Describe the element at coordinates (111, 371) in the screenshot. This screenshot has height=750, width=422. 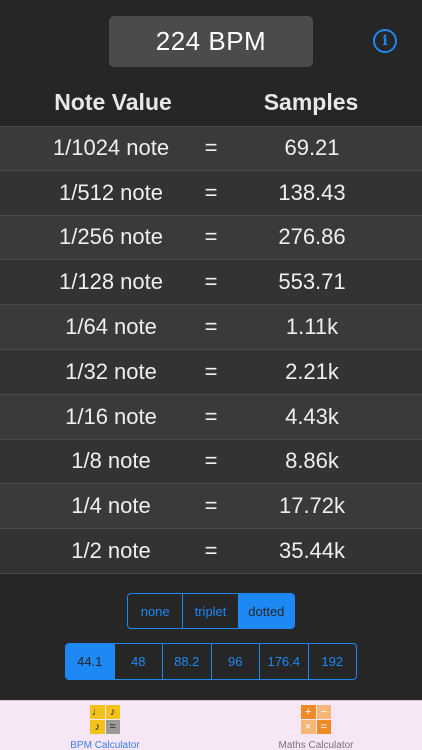
I see `note-value: 1/32 note` at that location.